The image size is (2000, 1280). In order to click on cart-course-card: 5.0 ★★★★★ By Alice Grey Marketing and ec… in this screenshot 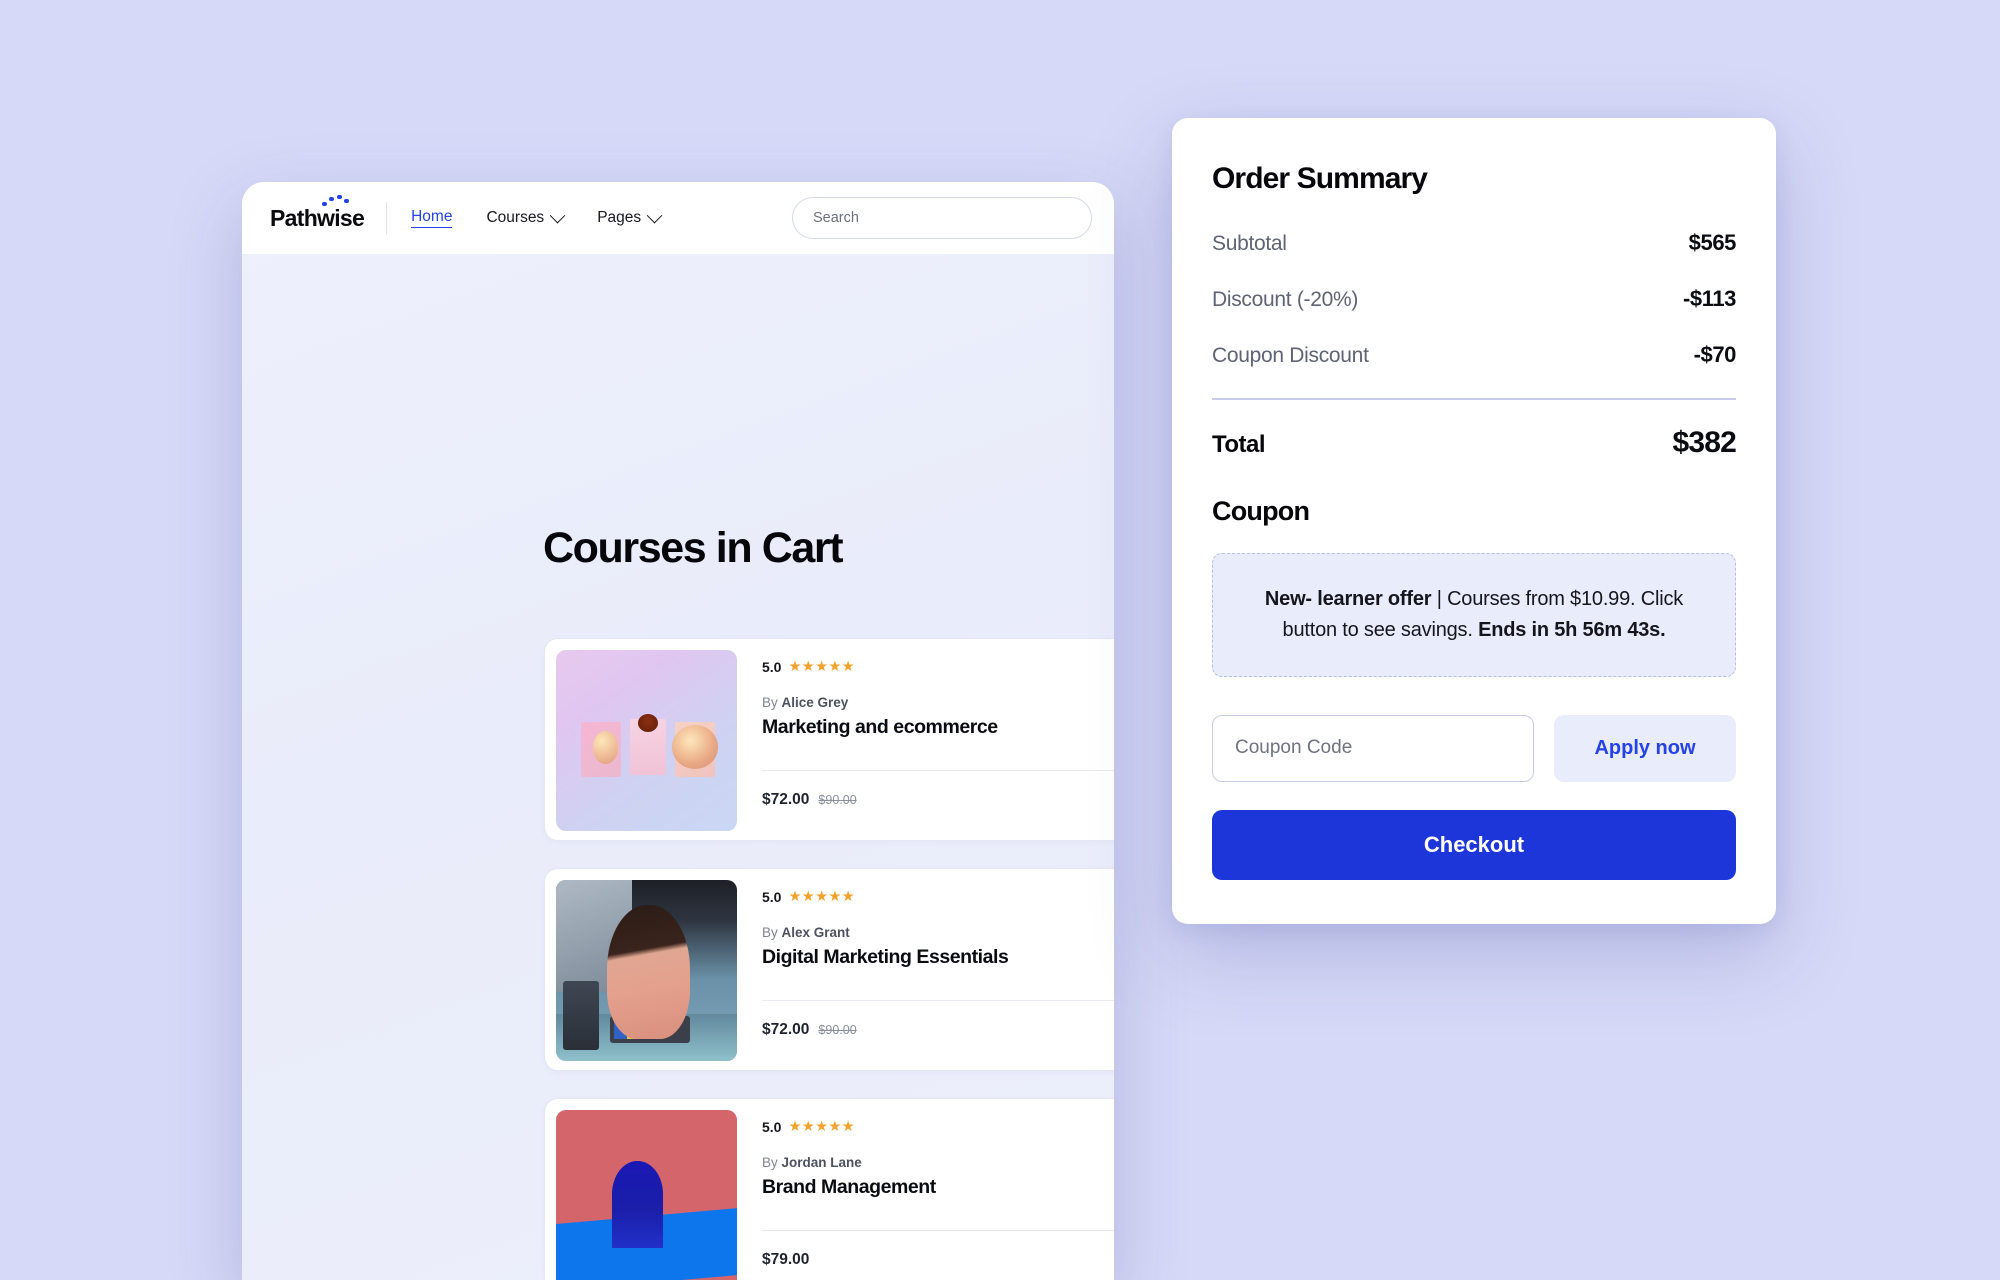, I will do `click(829, 739)`.